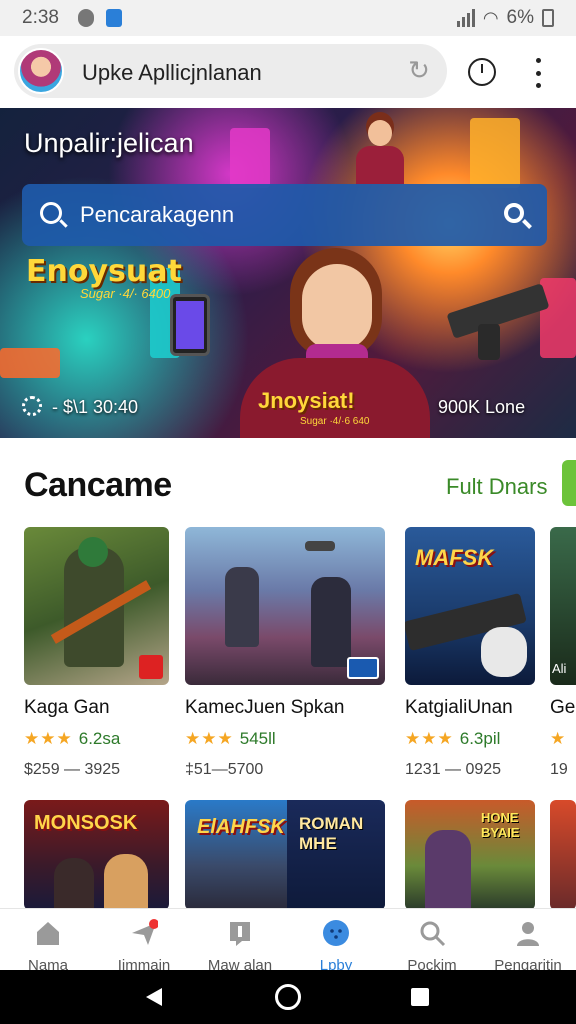 The width and height of the screenshot is (576, 1024). What do you see at coordinates (459, 707) in the screenshot?
I see `game-title: KatgialiUnan` at bounding box center [459, 707].